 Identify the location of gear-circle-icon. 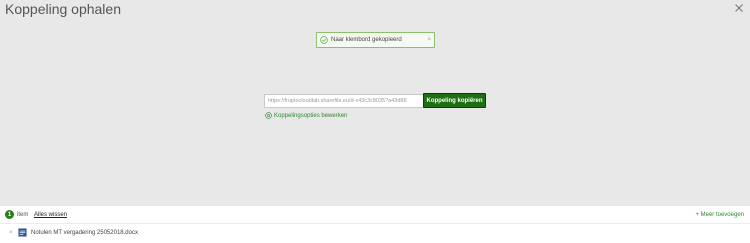
(268, 115).